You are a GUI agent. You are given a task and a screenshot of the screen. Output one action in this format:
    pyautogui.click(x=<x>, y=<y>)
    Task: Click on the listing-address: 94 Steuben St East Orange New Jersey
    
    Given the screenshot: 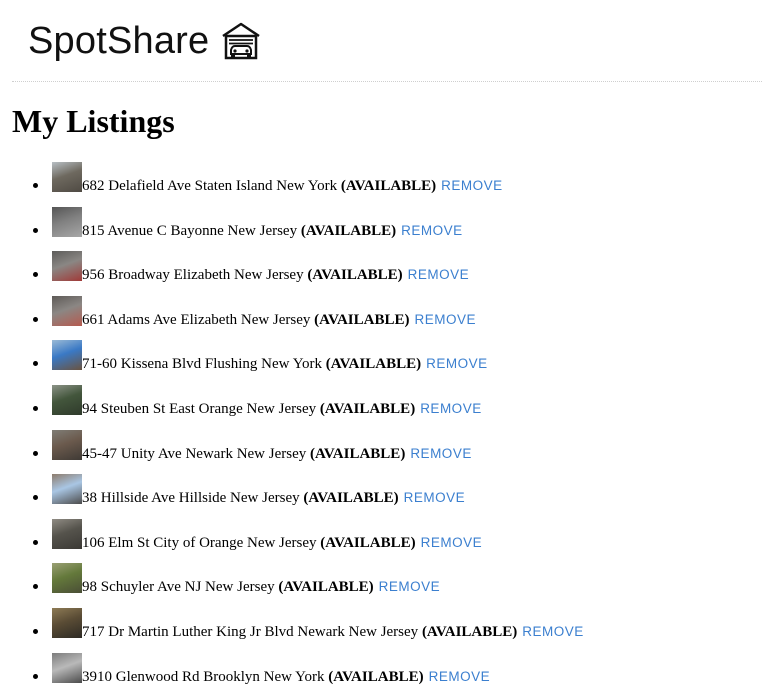 What is the action you would take?
    pyautogui.click(x=199, y=408)
    